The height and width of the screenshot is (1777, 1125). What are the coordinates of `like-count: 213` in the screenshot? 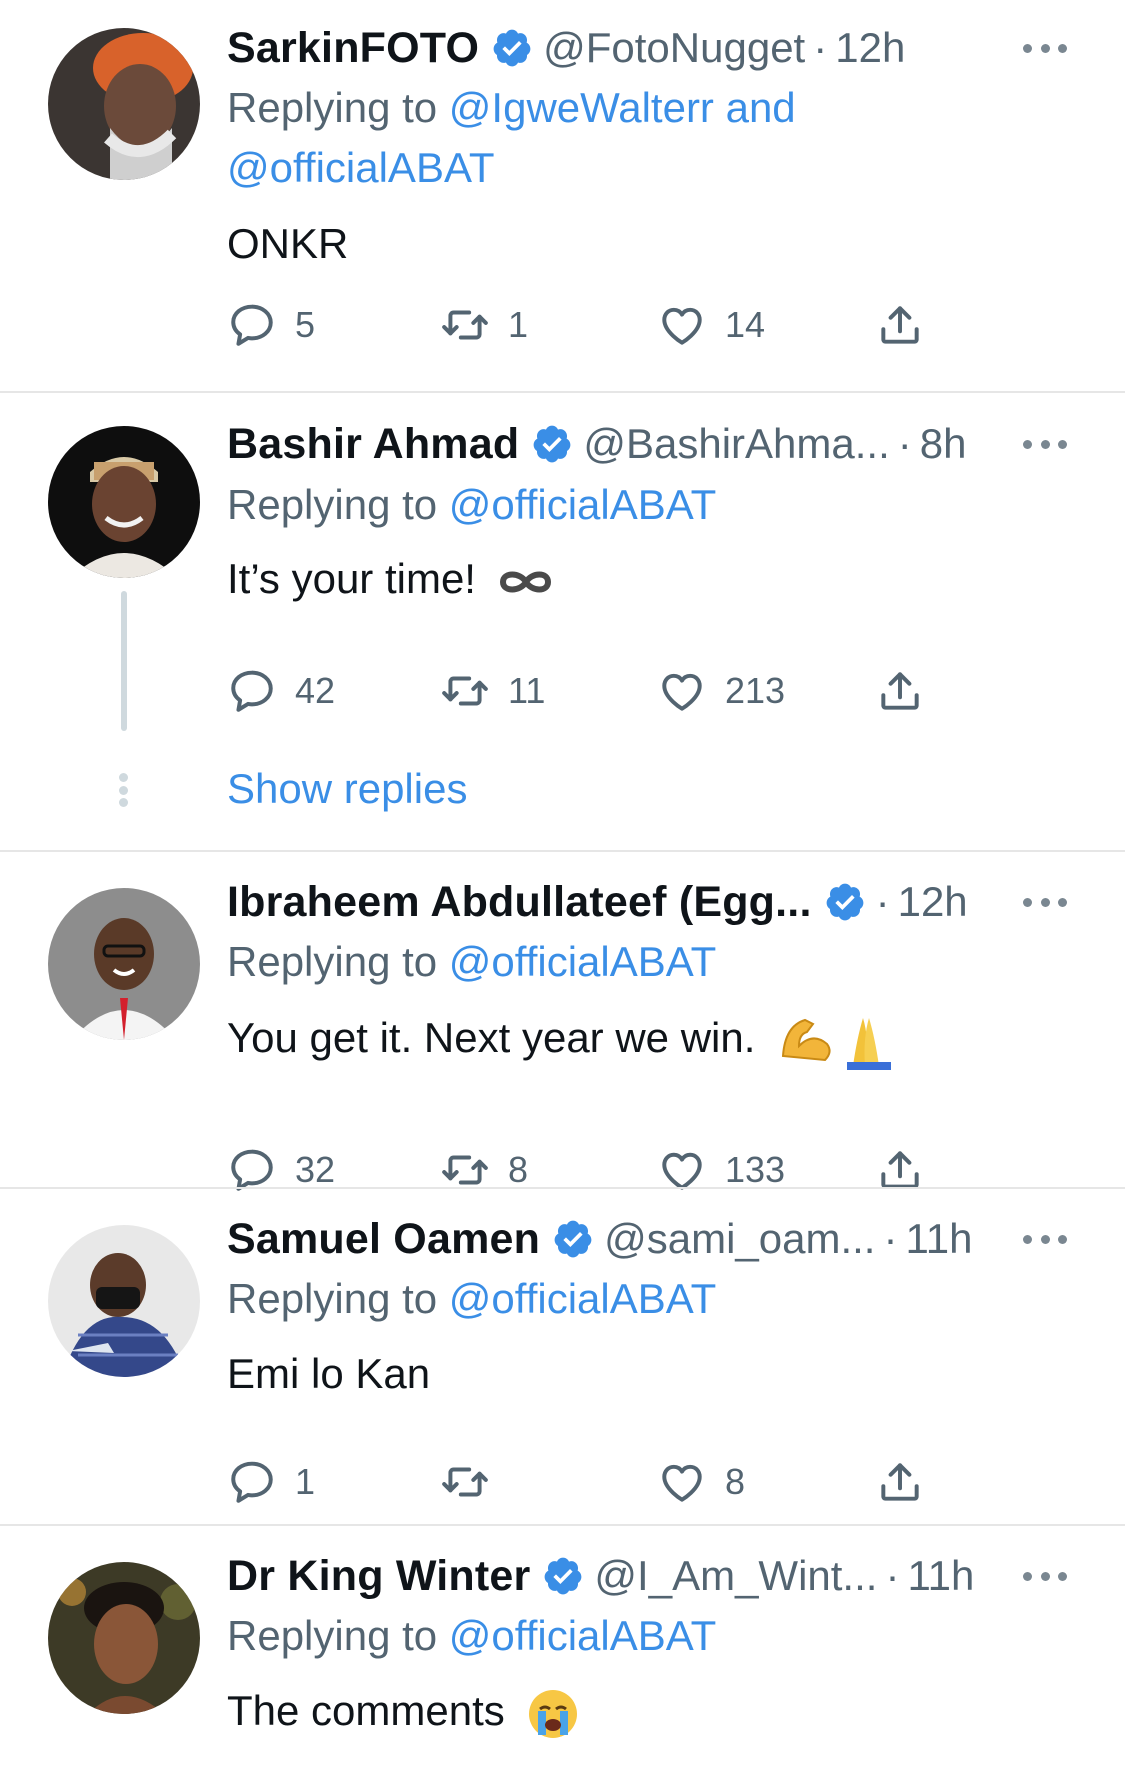 It's located at (755, 690).